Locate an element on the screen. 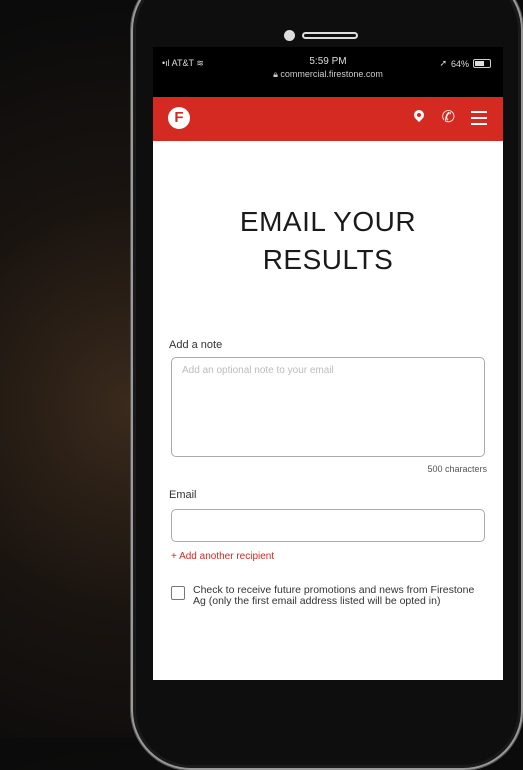  status-right: ➚ 64% is located at coordinates (465, 63).